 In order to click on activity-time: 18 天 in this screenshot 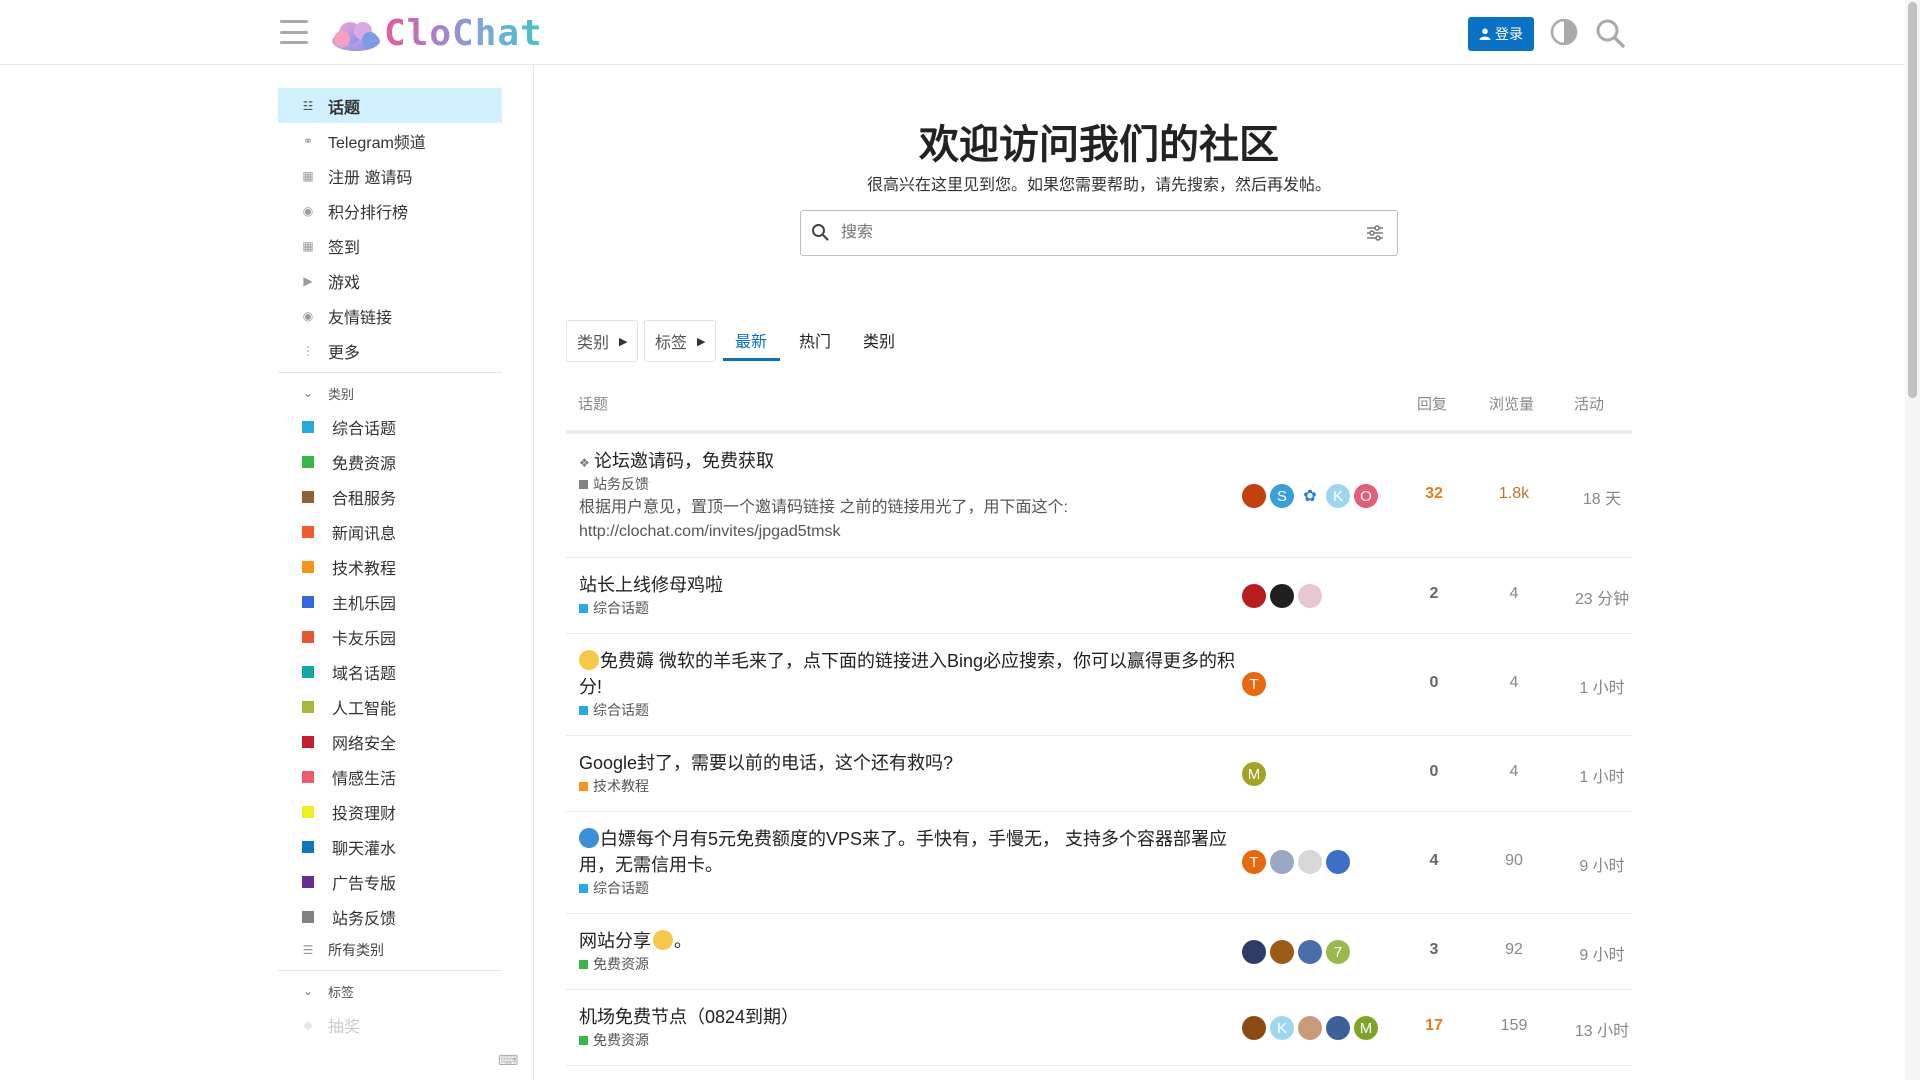, I will do `click(1602, 497)`.